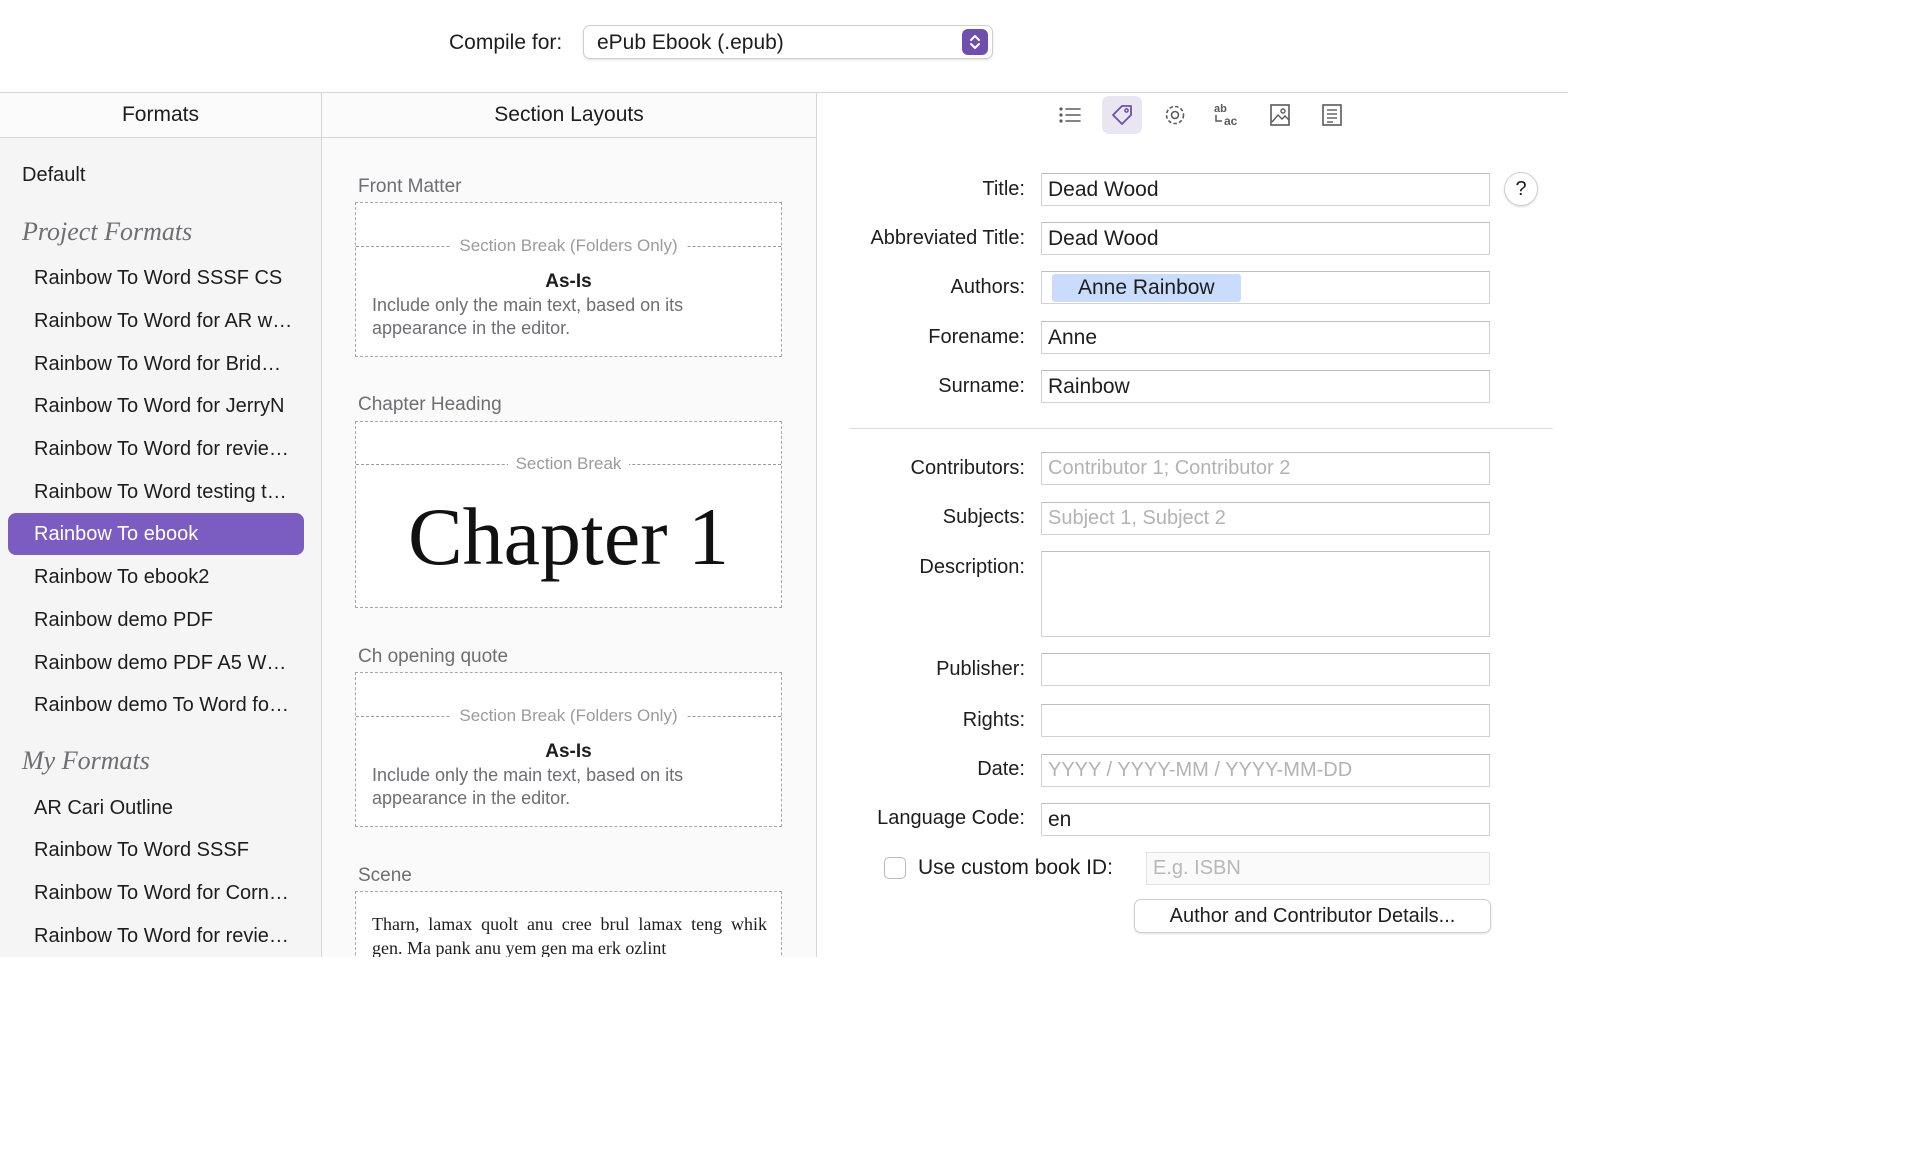  Describe the element at coordinates (1175, 115) in the screenshot. I see `gear-icon` at that location.